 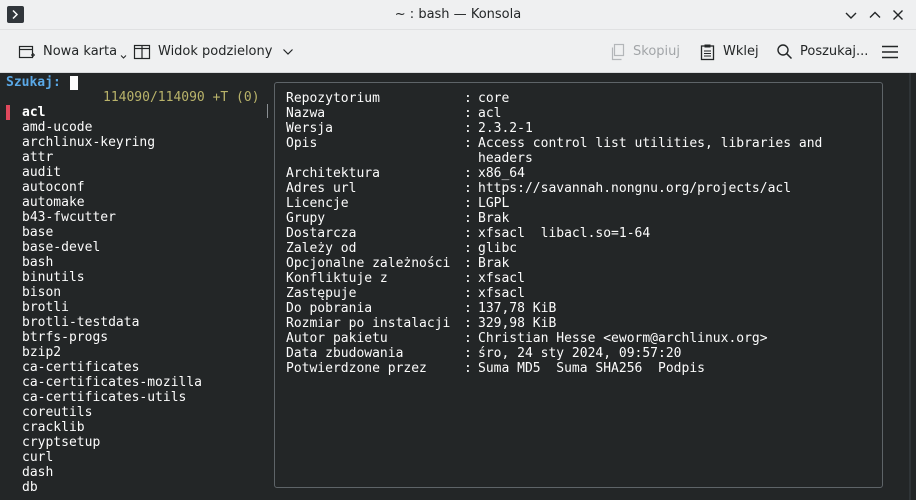 What do you see at coordinates (368, 263) in the screenshot?
I see `info-key: Opcjonalne zależności` at bounding box center [368, 263].